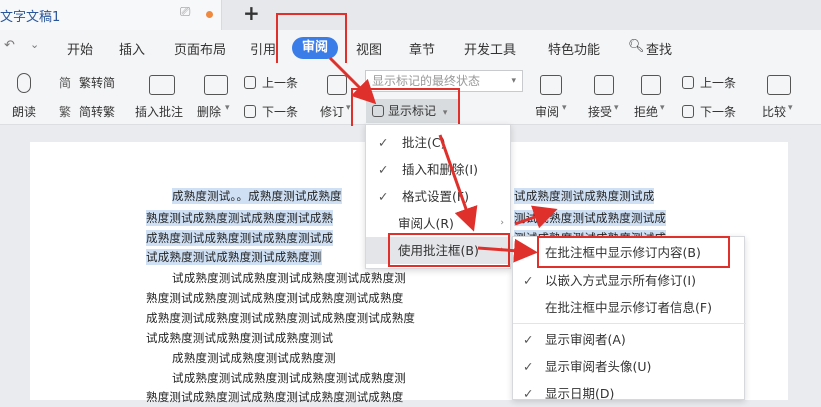  I want to click on arrow-to-submenu-item, so click(507, 250).